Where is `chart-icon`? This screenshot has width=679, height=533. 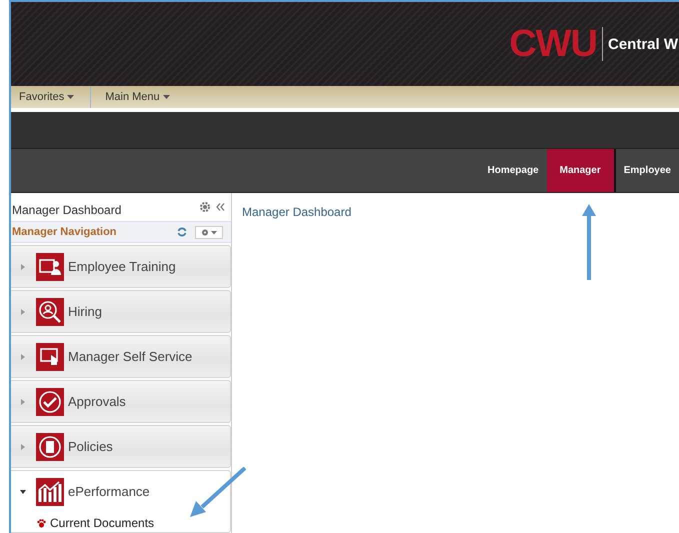 chart-icon is located at coordinates (50, 492).